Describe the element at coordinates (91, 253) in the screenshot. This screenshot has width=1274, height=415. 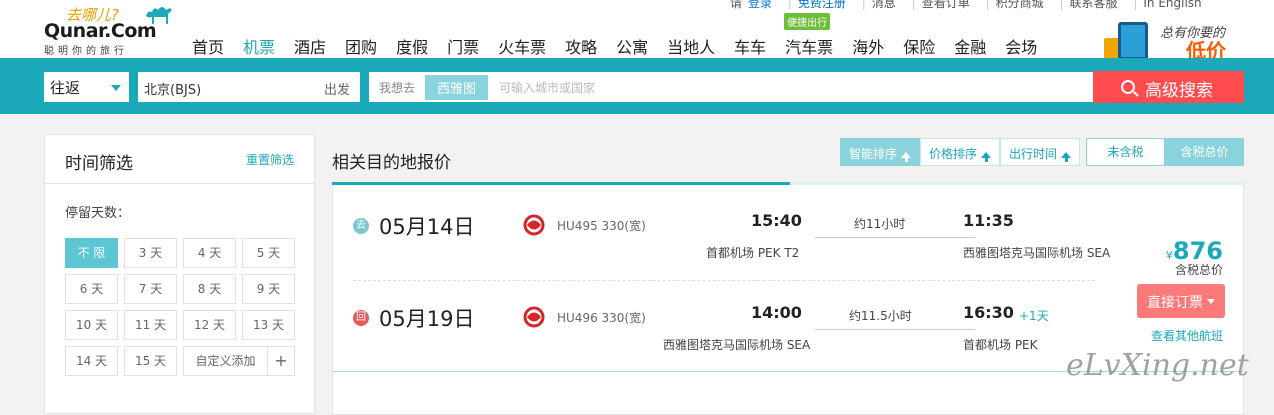
I see `day-option-any: 不 限` at that location.